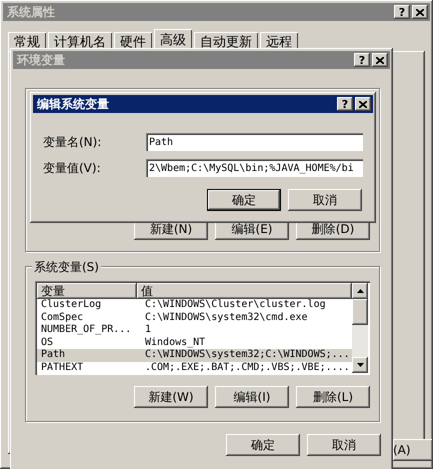 Image resolution: width=433 pixels, height=469 pixels. Describe the element at coordinates (333, 397) in the screenshot. I see `variable-button: 删除(L)` at that location.